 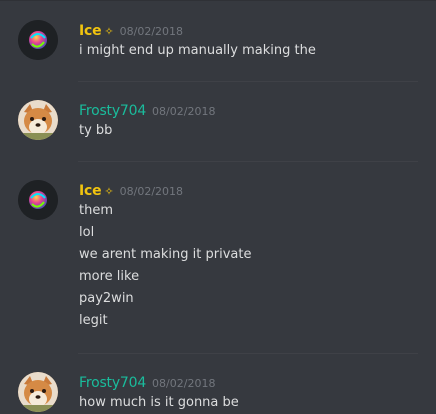 I want to click on message-text: legit, so click(x=93, y=320).